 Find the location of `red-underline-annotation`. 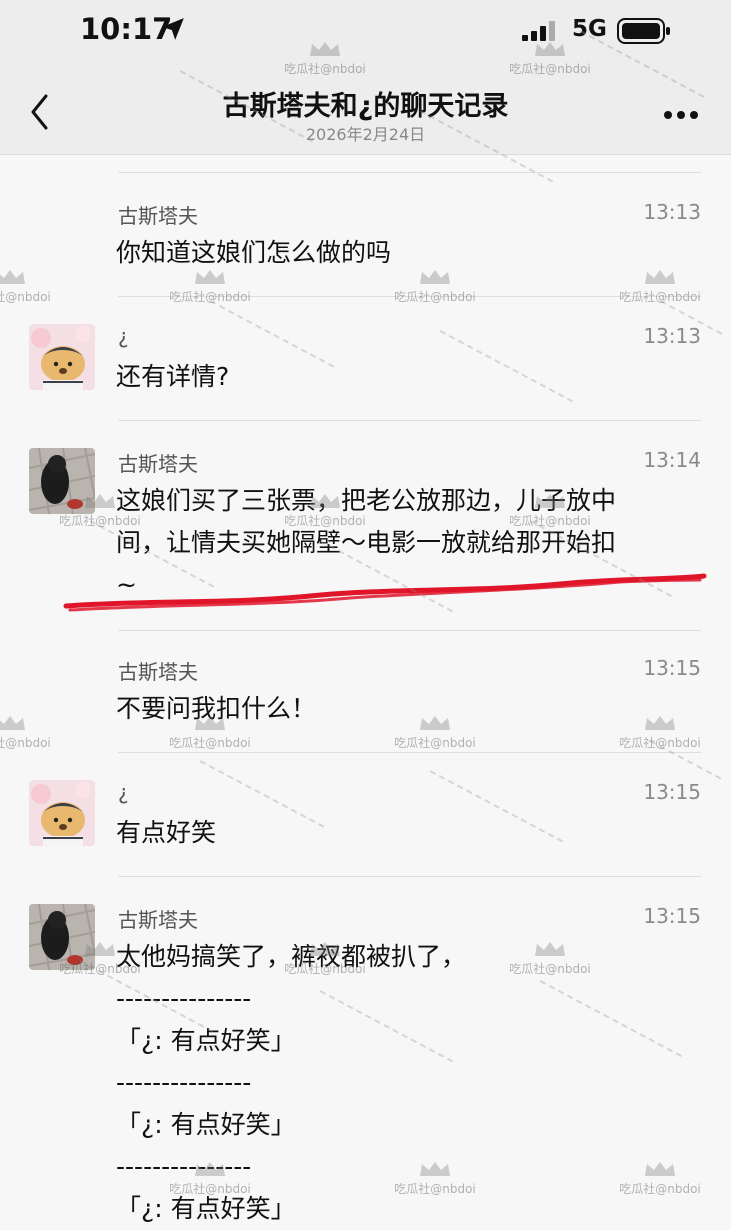

red-underline-annotation is located at coordinates (385, 592).